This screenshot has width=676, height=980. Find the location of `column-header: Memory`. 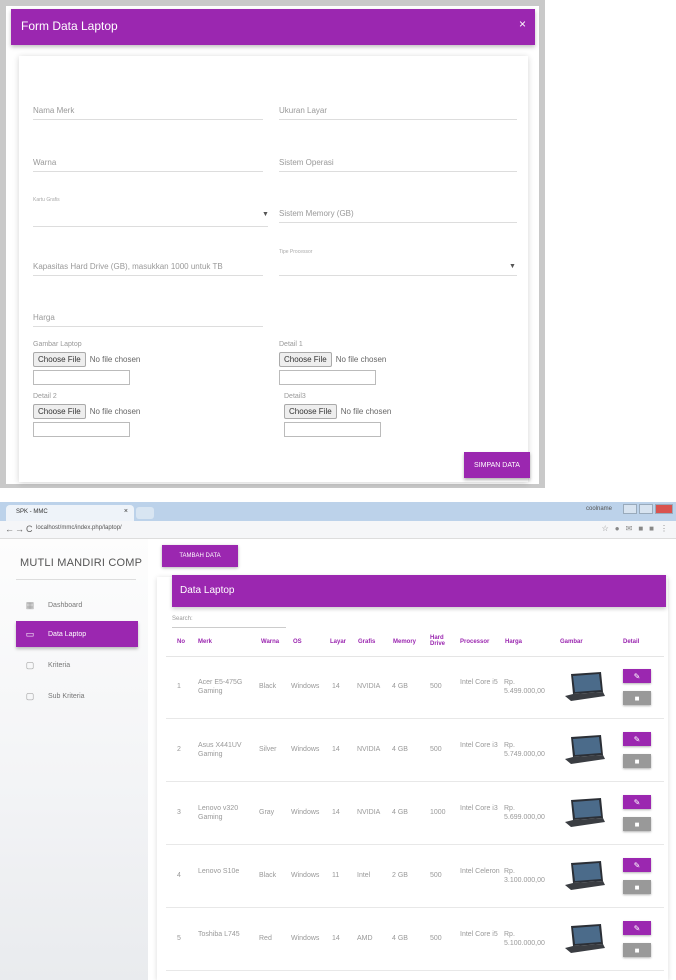

column-header: Memory is located at coordinates (404, 642).